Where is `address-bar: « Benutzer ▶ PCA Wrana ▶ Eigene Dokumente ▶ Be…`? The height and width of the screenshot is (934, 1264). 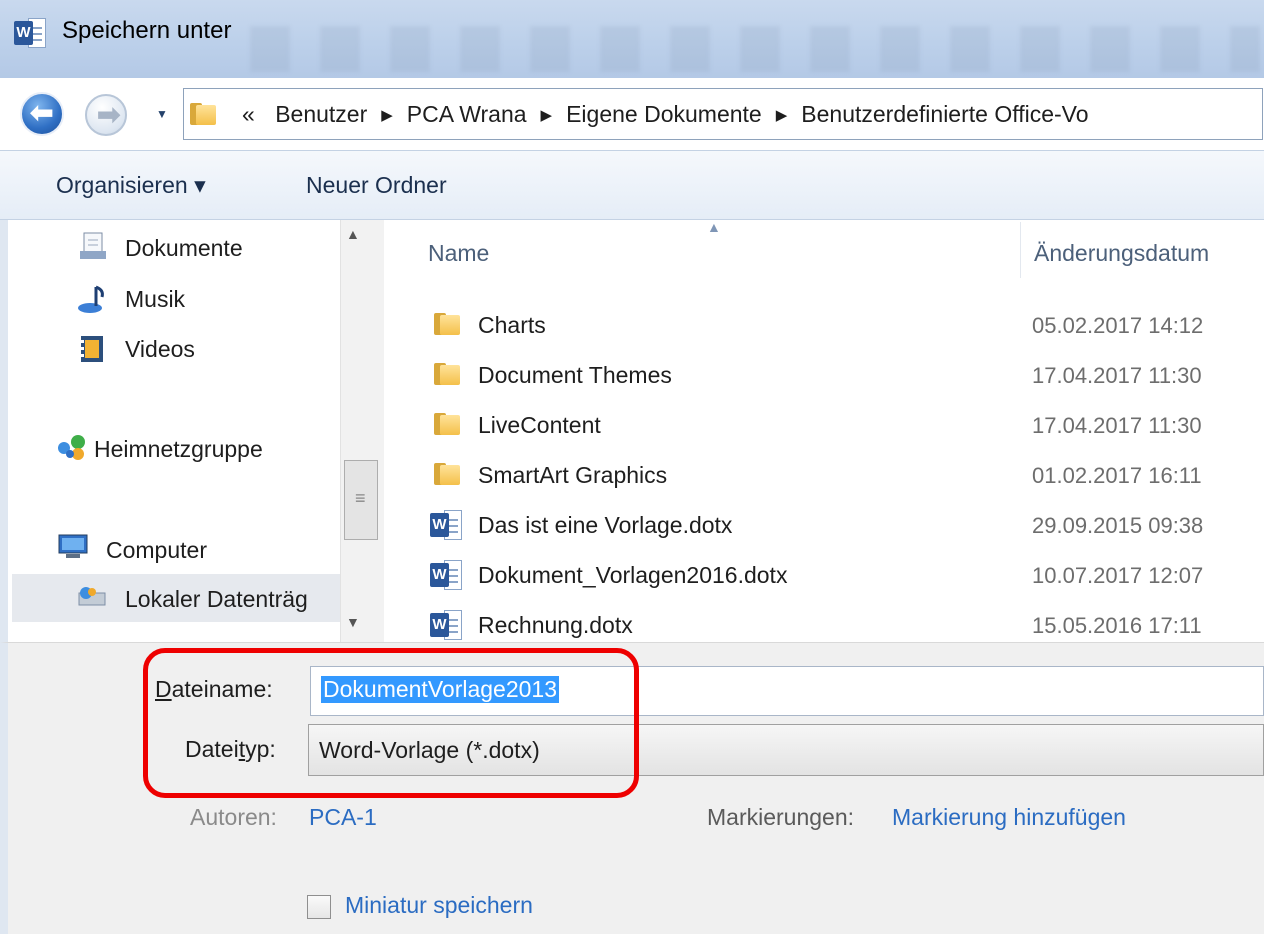
address-bar: « Benutzer ▶ PCA Wrana ▶ Eigene Dokumente ▶ Be… is located at coordinates (723, 114).